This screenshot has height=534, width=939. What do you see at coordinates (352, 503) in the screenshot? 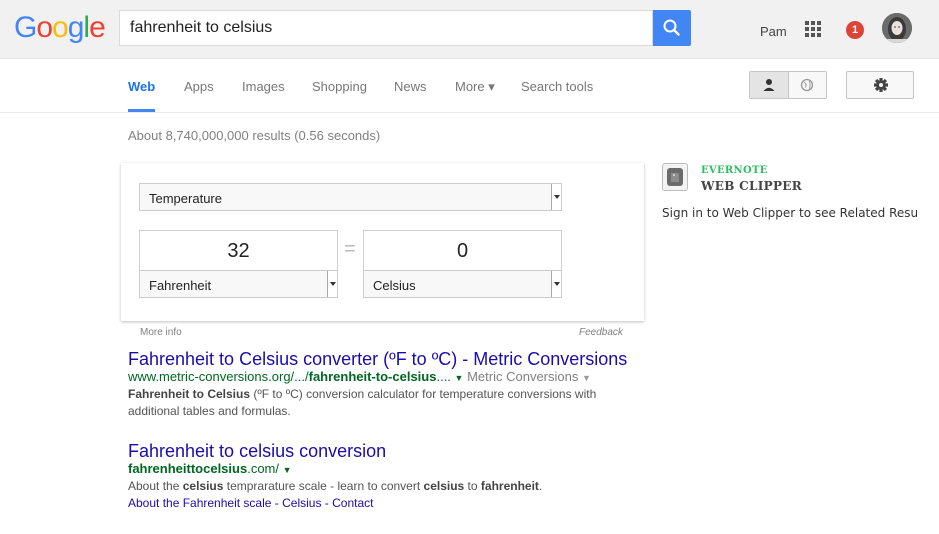
I see `sitelink-contact: Contact` at bounding box center [352, 503].